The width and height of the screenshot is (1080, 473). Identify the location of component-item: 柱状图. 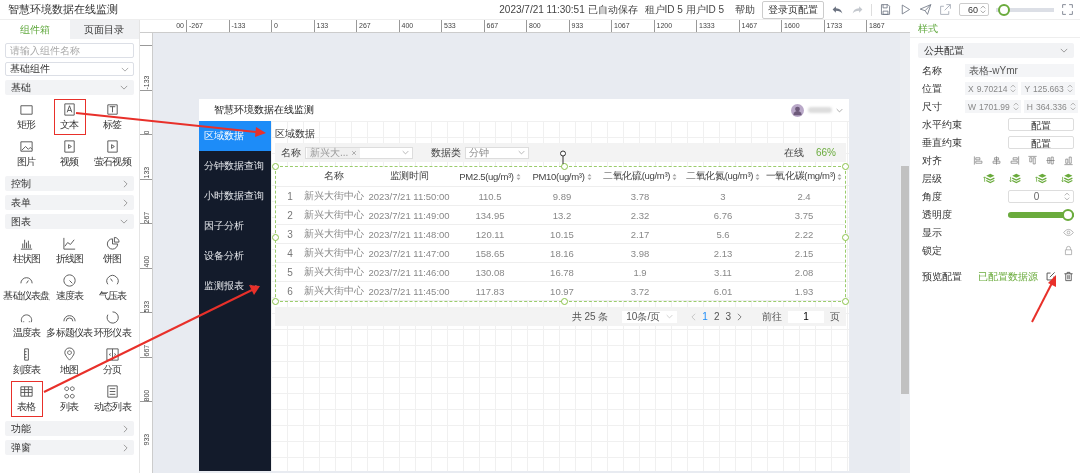
(26, 251).